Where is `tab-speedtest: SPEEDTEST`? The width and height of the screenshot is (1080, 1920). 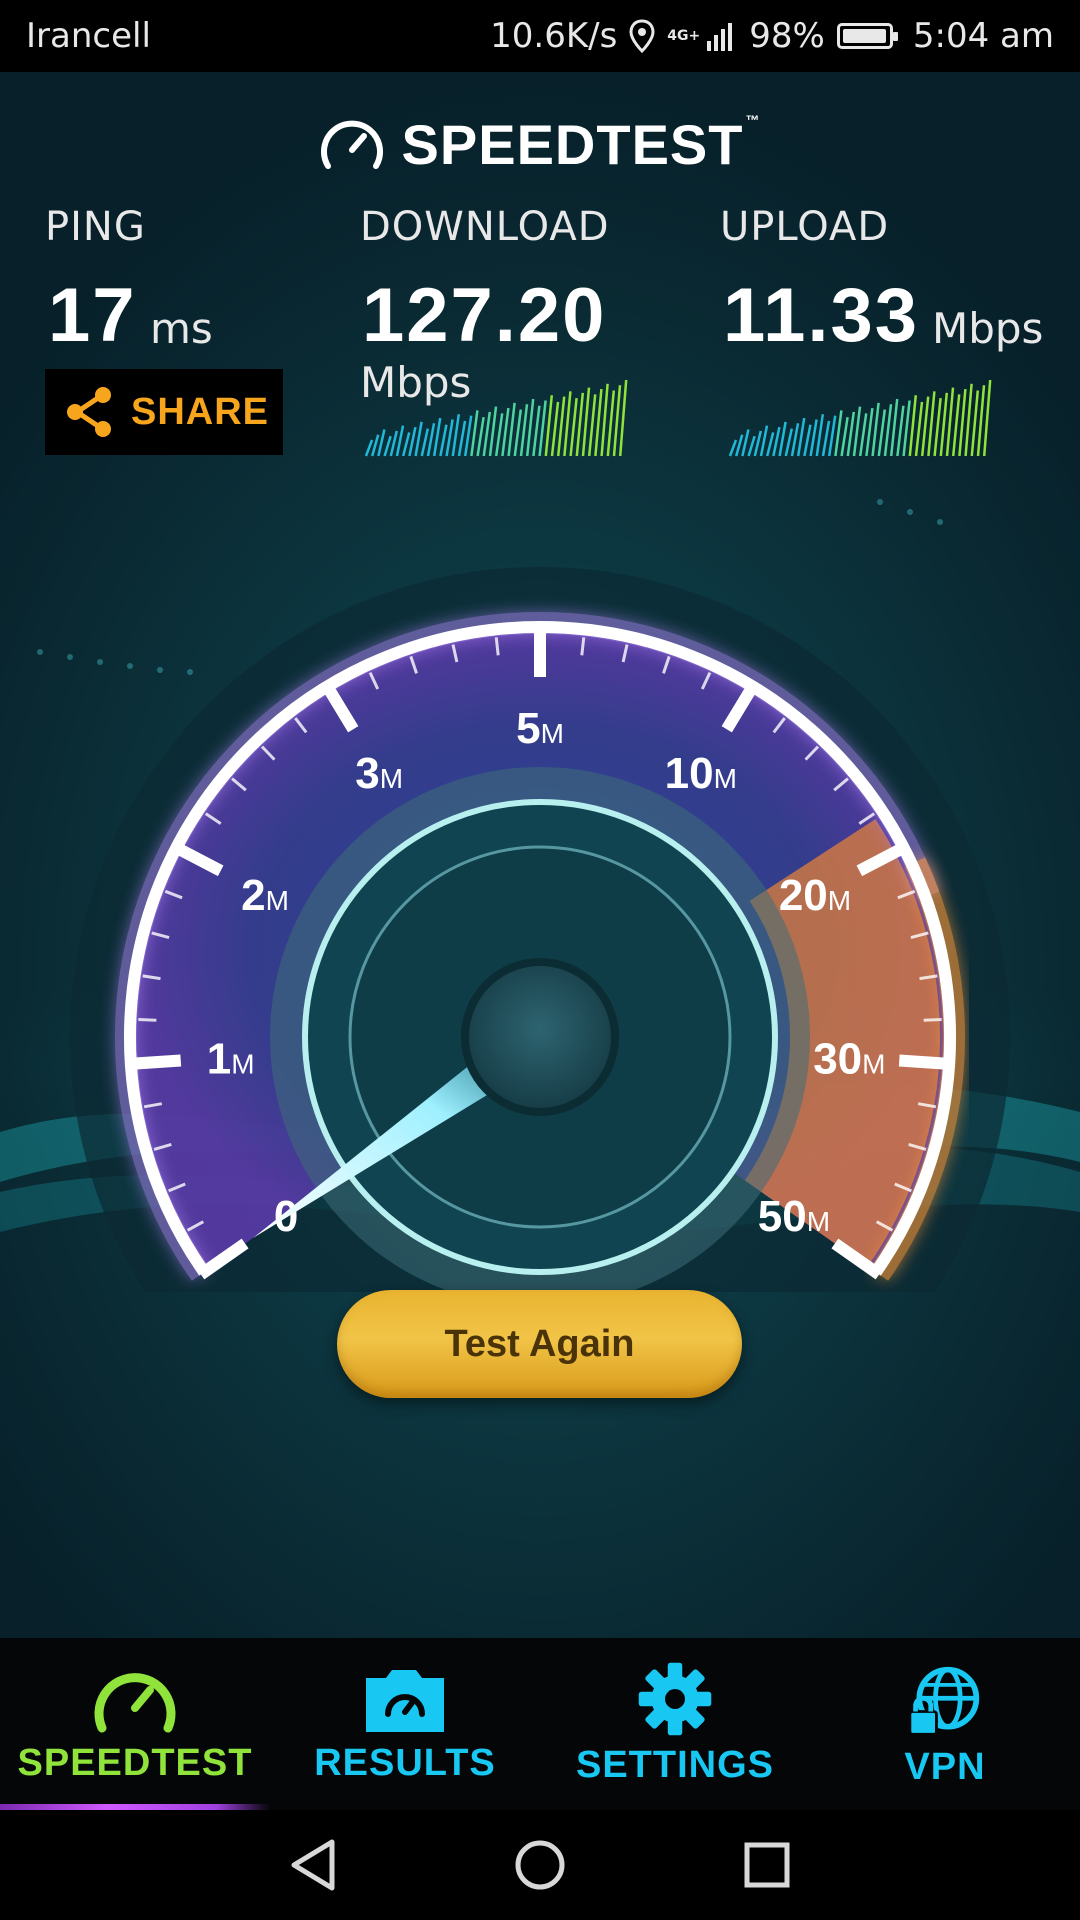
tab-speedtest: SPEEDTEST is located at coordinates (135, 1724).